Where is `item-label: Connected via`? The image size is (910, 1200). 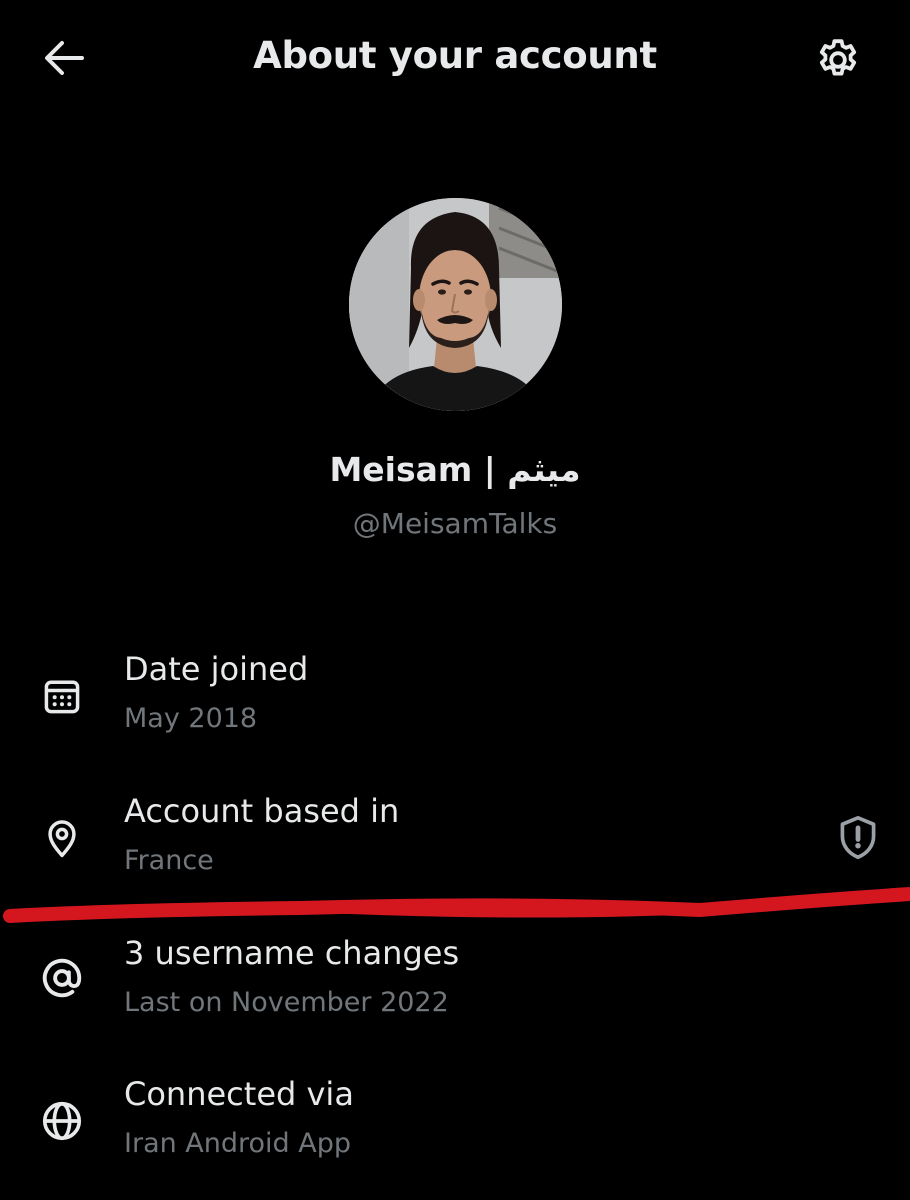 item-label: Connected via is located at coordinates (239, 1094).